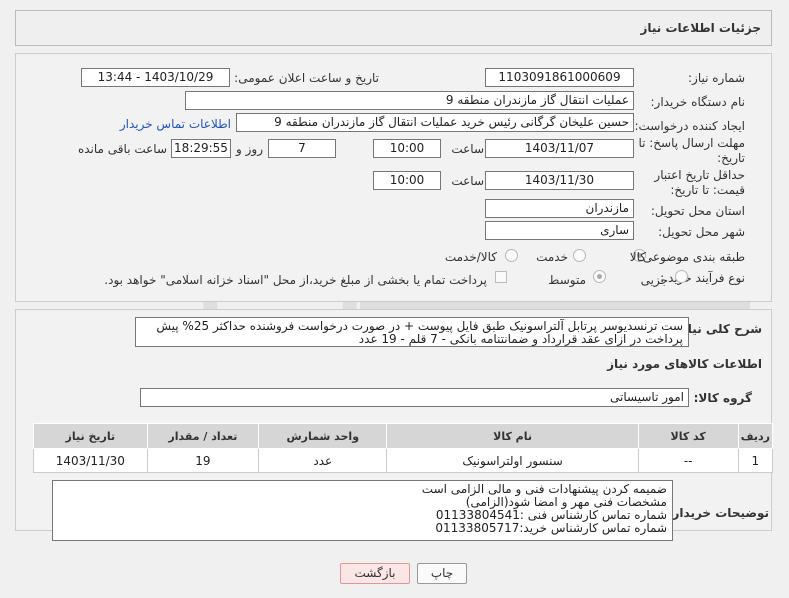 The height and width of the screenshot is (598, 789). I want to click on announce-field: 1403/10/29 - 13:44, so click(155, 77).